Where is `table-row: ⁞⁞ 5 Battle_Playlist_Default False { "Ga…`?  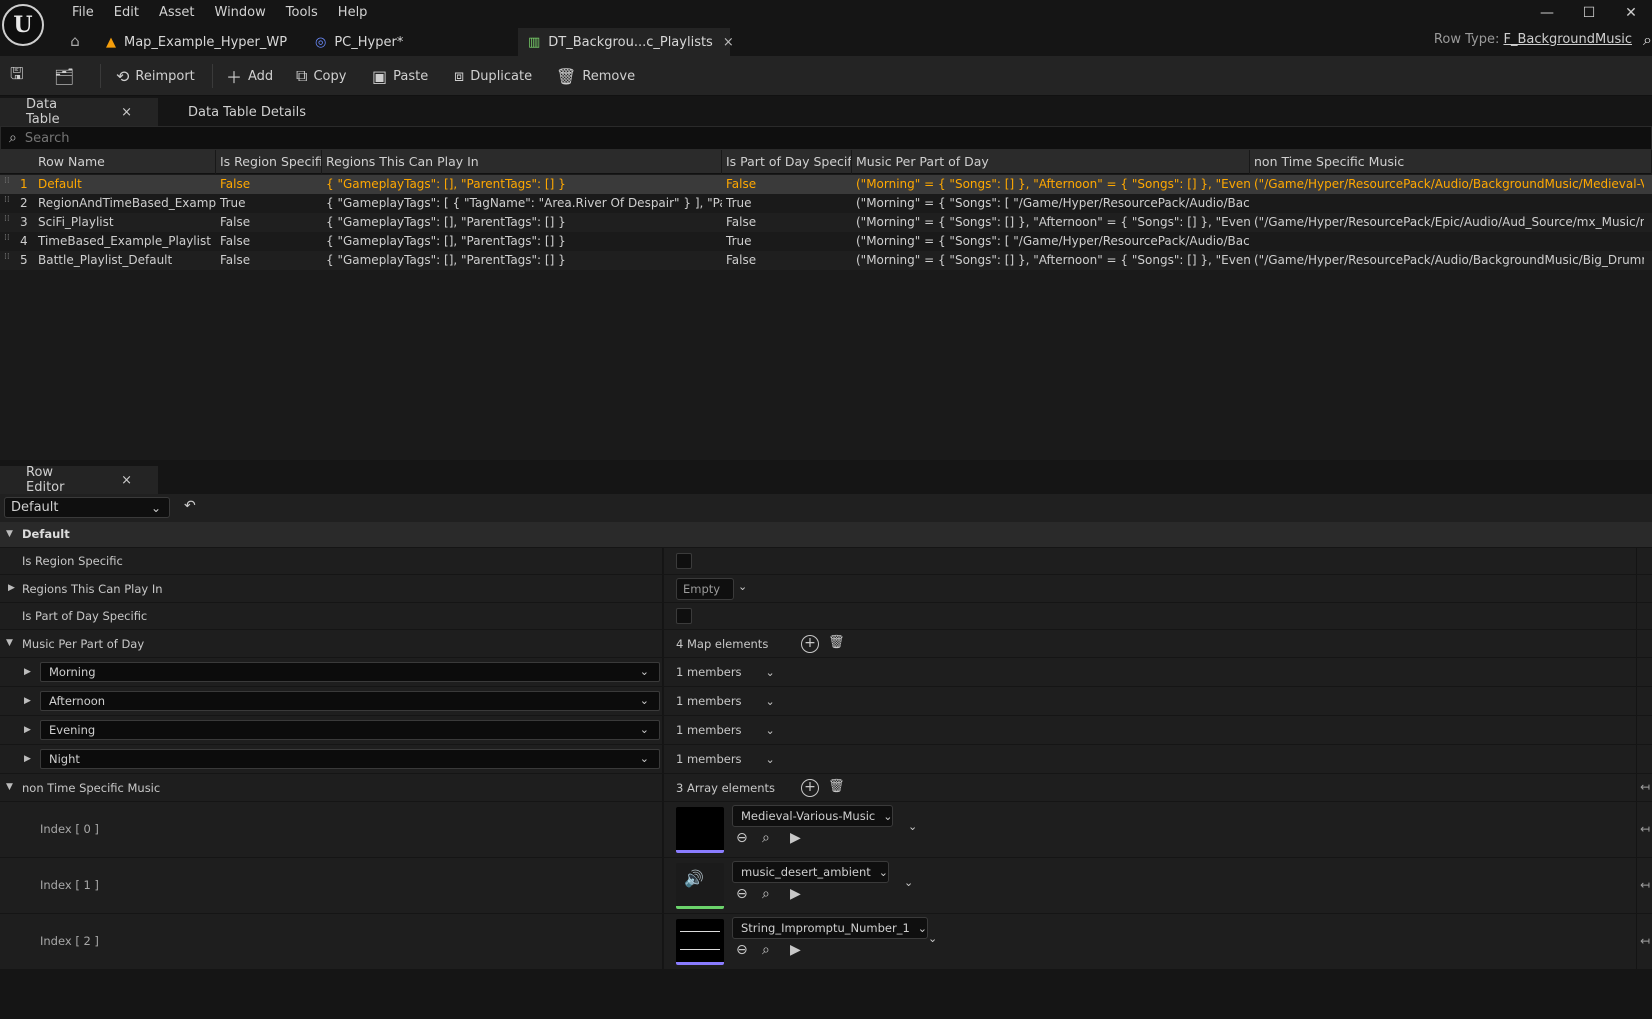 table-row: ⁞⁞ 5 Battle_Playlist_Default False { "Ga… is located at coordinates (826, 260).